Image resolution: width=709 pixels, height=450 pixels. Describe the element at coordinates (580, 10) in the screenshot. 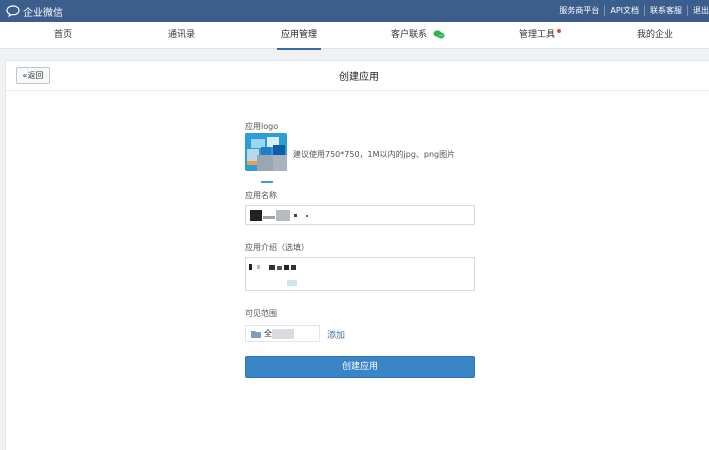

I see `service-provider-link: 服务商平台` at that location.